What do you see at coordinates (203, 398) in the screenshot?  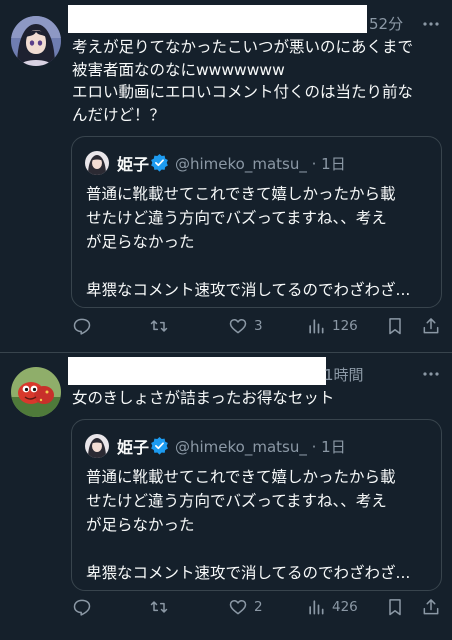 I see `tweet-text-line: 女のきしょさが詰まったお得なセット` at bounding box center [203, 398].